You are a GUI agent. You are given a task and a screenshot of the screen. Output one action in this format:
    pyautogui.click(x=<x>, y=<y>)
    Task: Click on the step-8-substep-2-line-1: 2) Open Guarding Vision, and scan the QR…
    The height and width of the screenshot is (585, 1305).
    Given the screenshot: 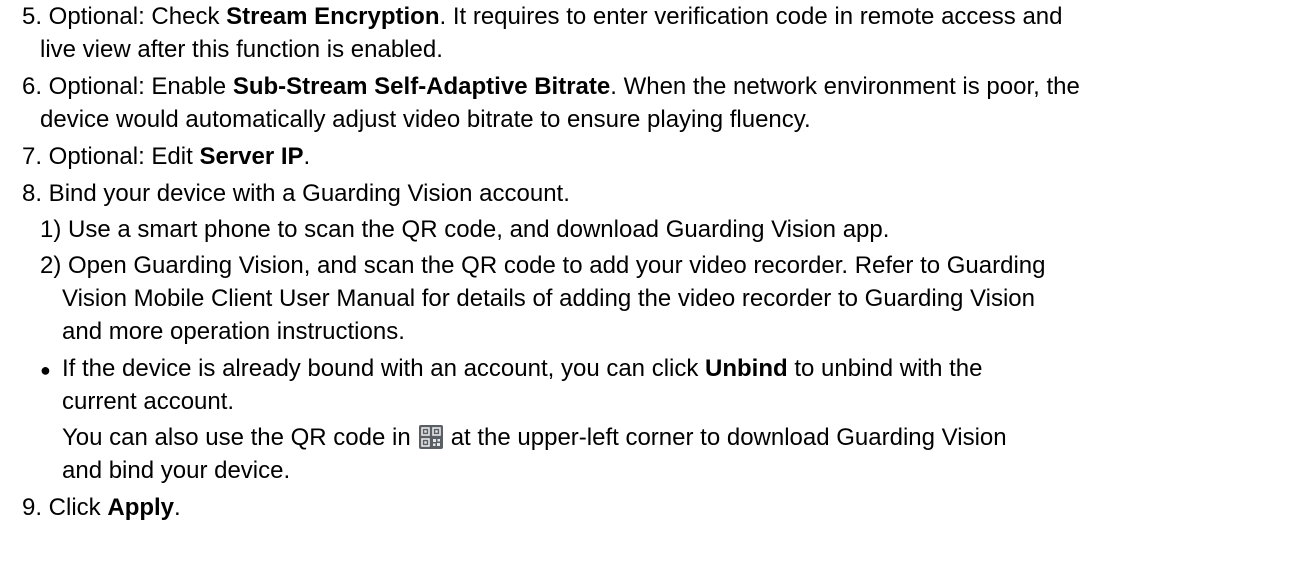 What is the action you would take?
    pyautogui.click(x=543, y=265)
    